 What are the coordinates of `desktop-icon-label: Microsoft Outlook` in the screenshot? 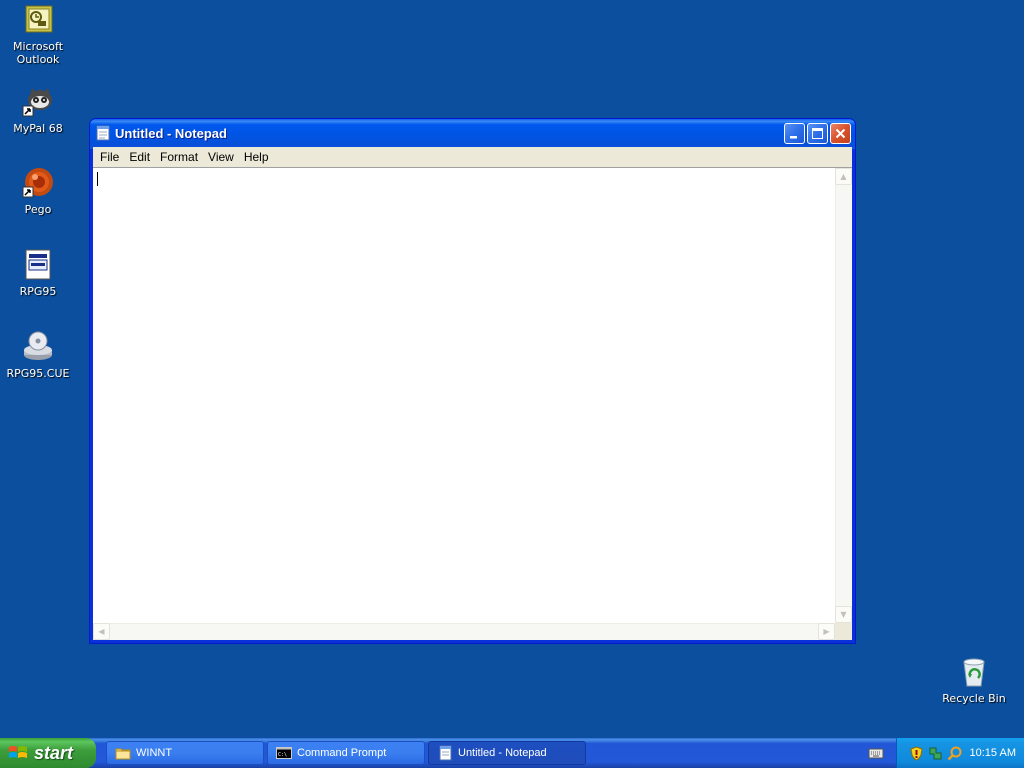 It's located at (38, 53).